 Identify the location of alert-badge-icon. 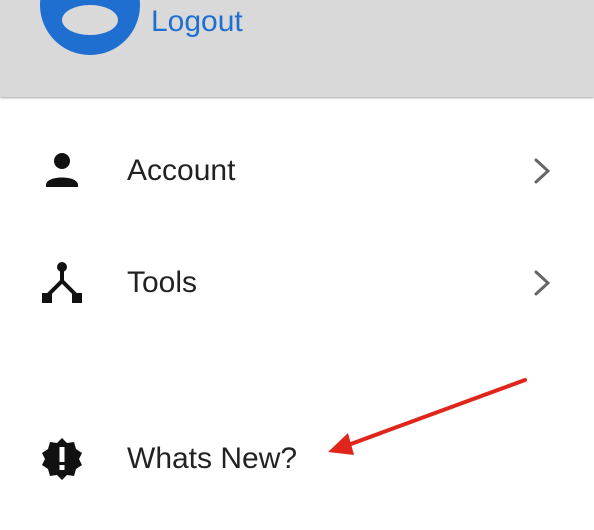
(62, 459).